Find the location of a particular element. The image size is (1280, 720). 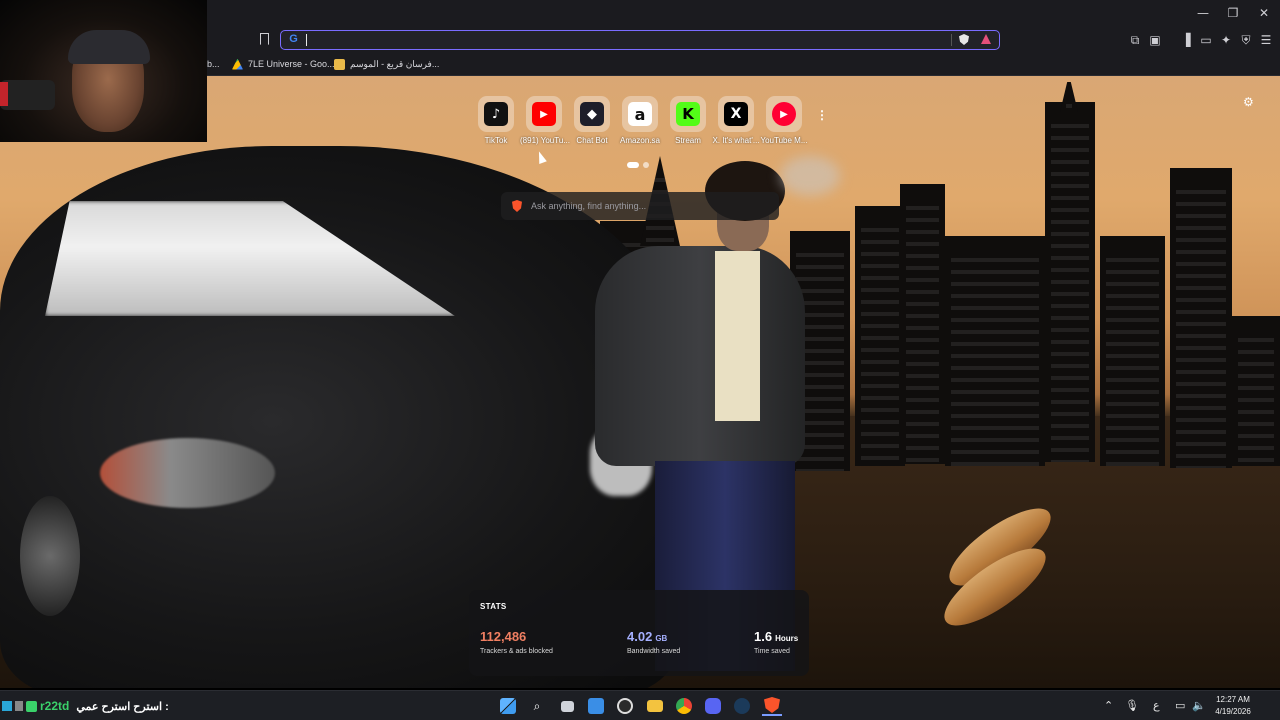

steam-glyph is located at coordinates (742, 706).